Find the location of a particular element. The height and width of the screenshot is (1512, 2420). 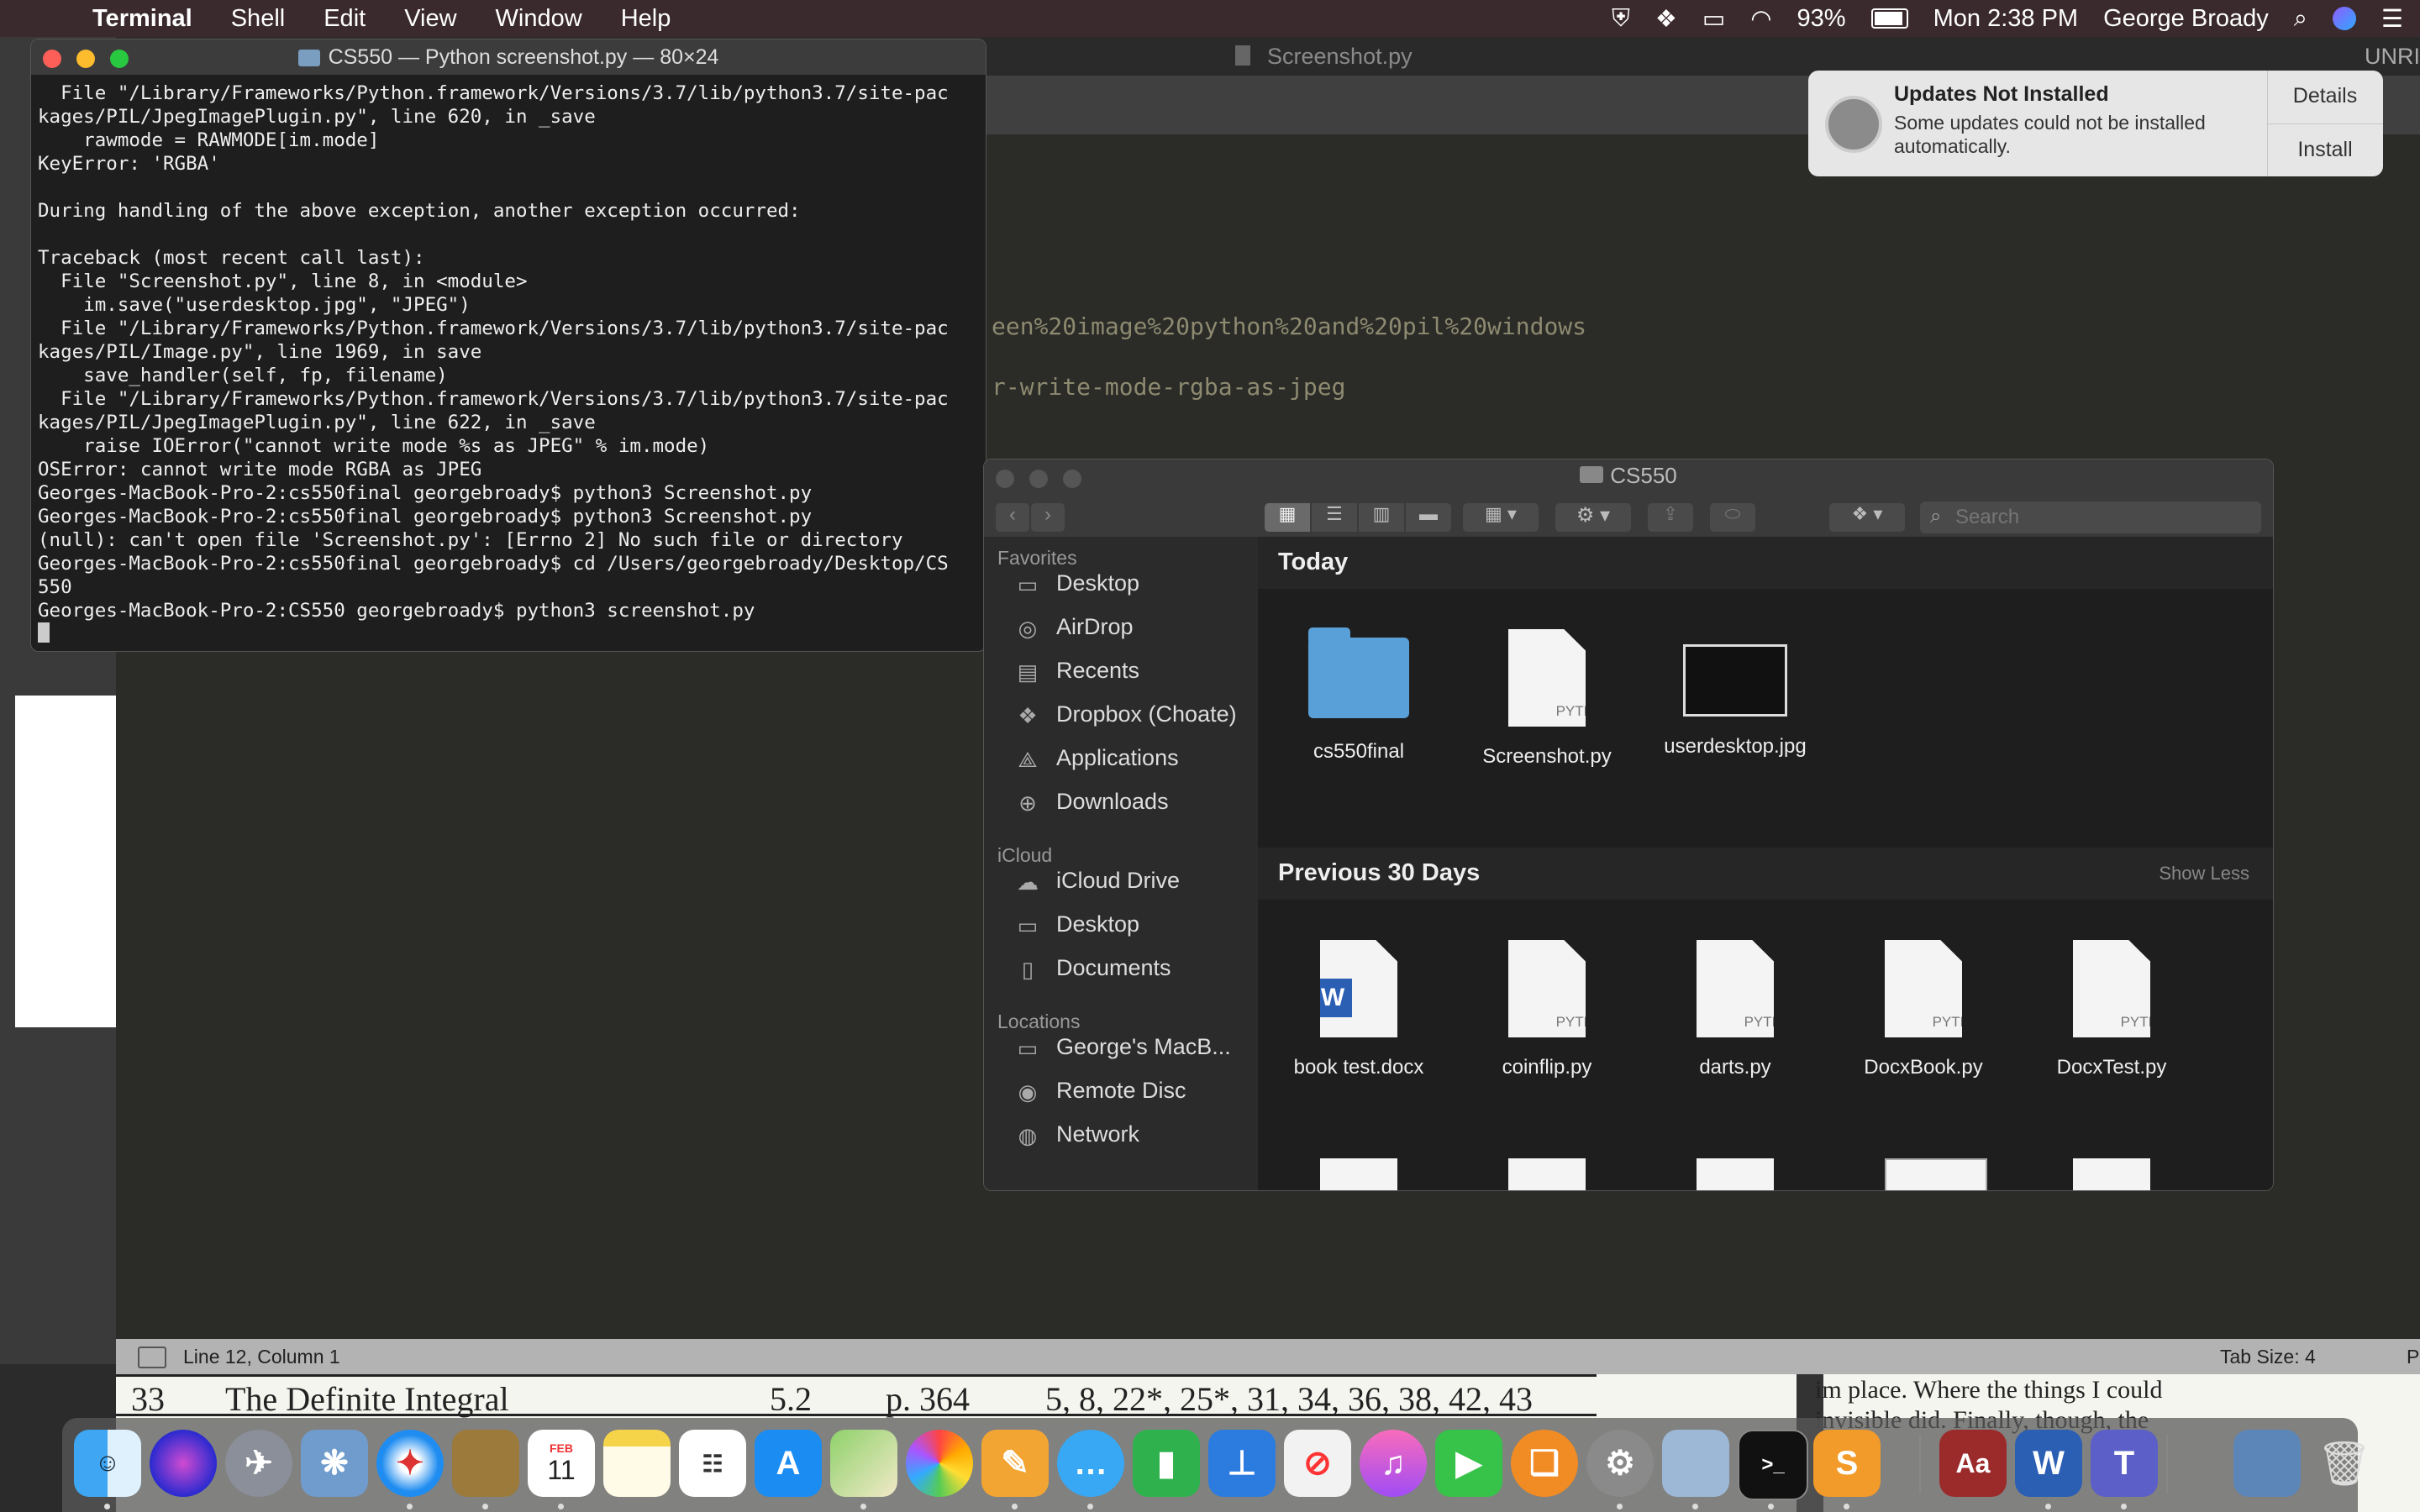

app-store-icon: A is located at coordinates (788, 1463).